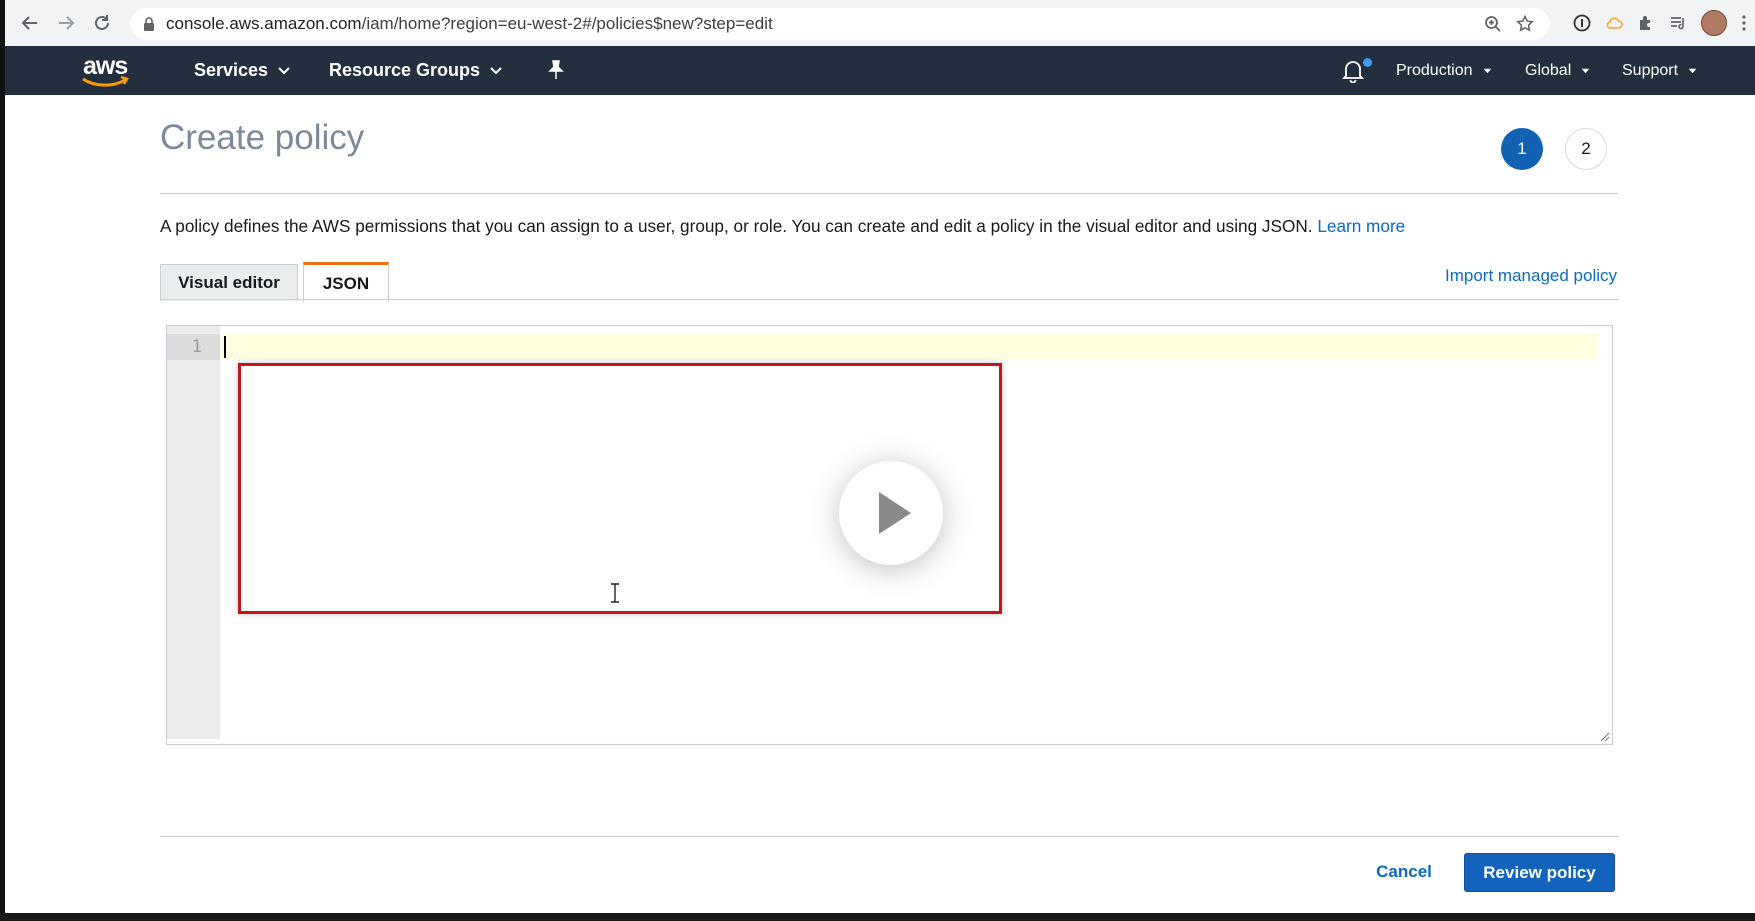 The image size is (1755, 921). I want to click on extensions-puzzle-icon, so click(1646, 23).